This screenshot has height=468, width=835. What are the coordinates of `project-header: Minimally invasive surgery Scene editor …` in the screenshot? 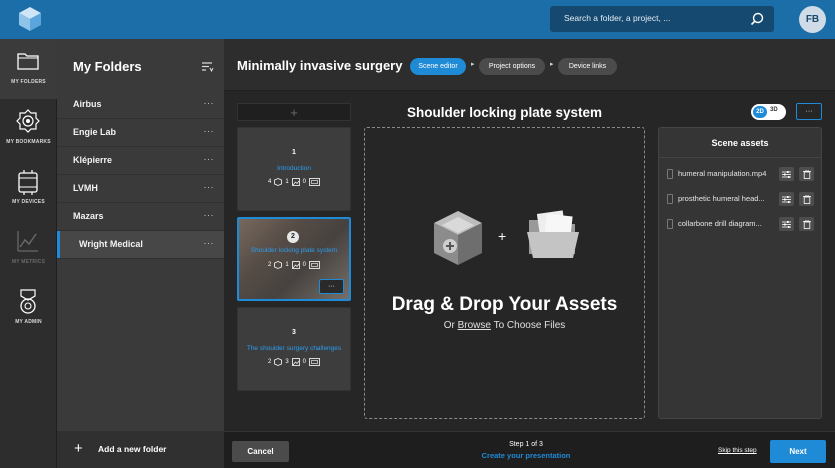 It's located at (529, 65).